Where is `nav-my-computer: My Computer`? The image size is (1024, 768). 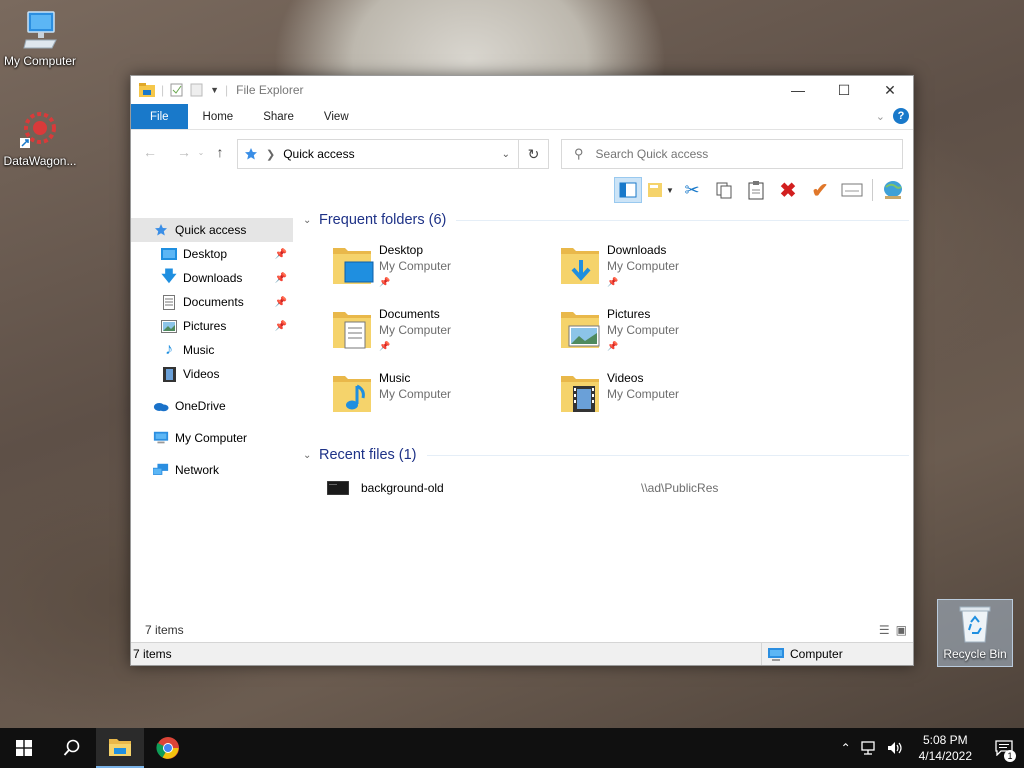
nav-my-computer: My Computer is located at coordinates (212, 438).